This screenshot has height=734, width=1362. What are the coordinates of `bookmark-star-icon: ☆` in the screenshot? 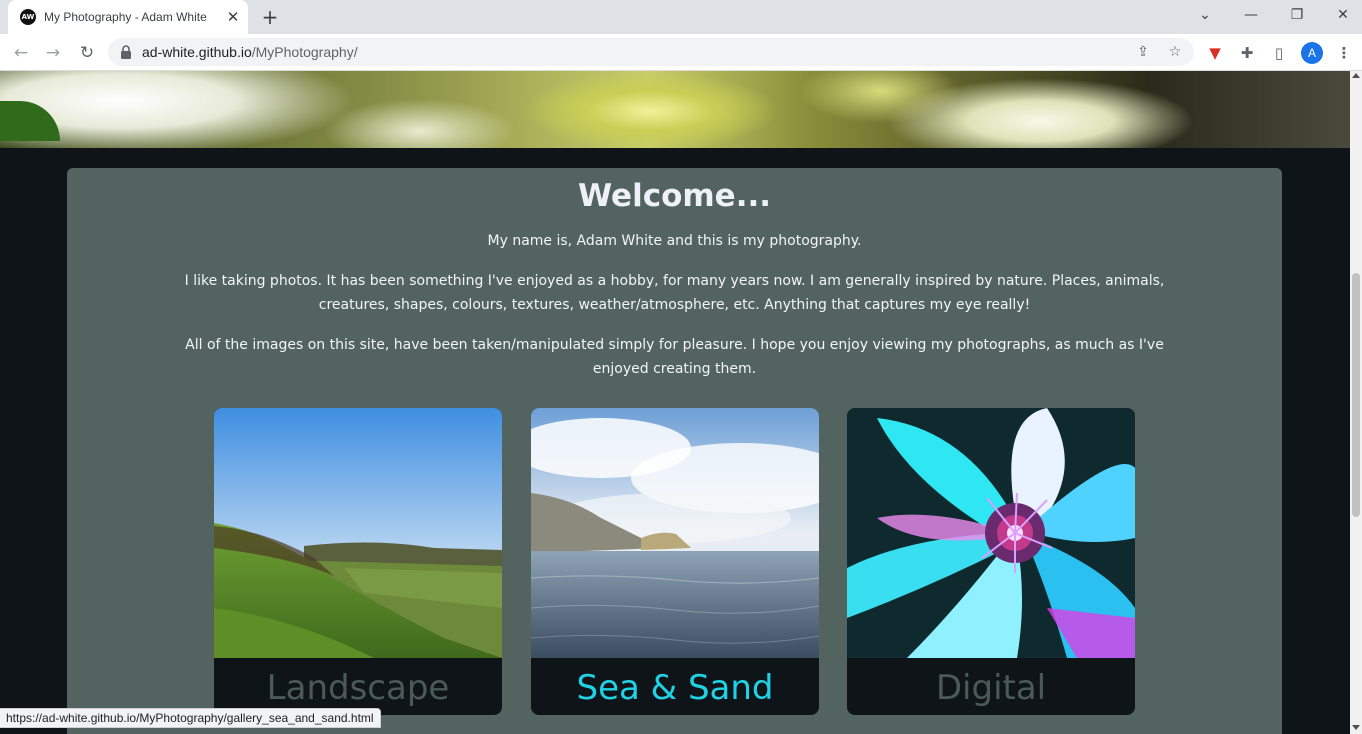 It's located at (1175, 52).